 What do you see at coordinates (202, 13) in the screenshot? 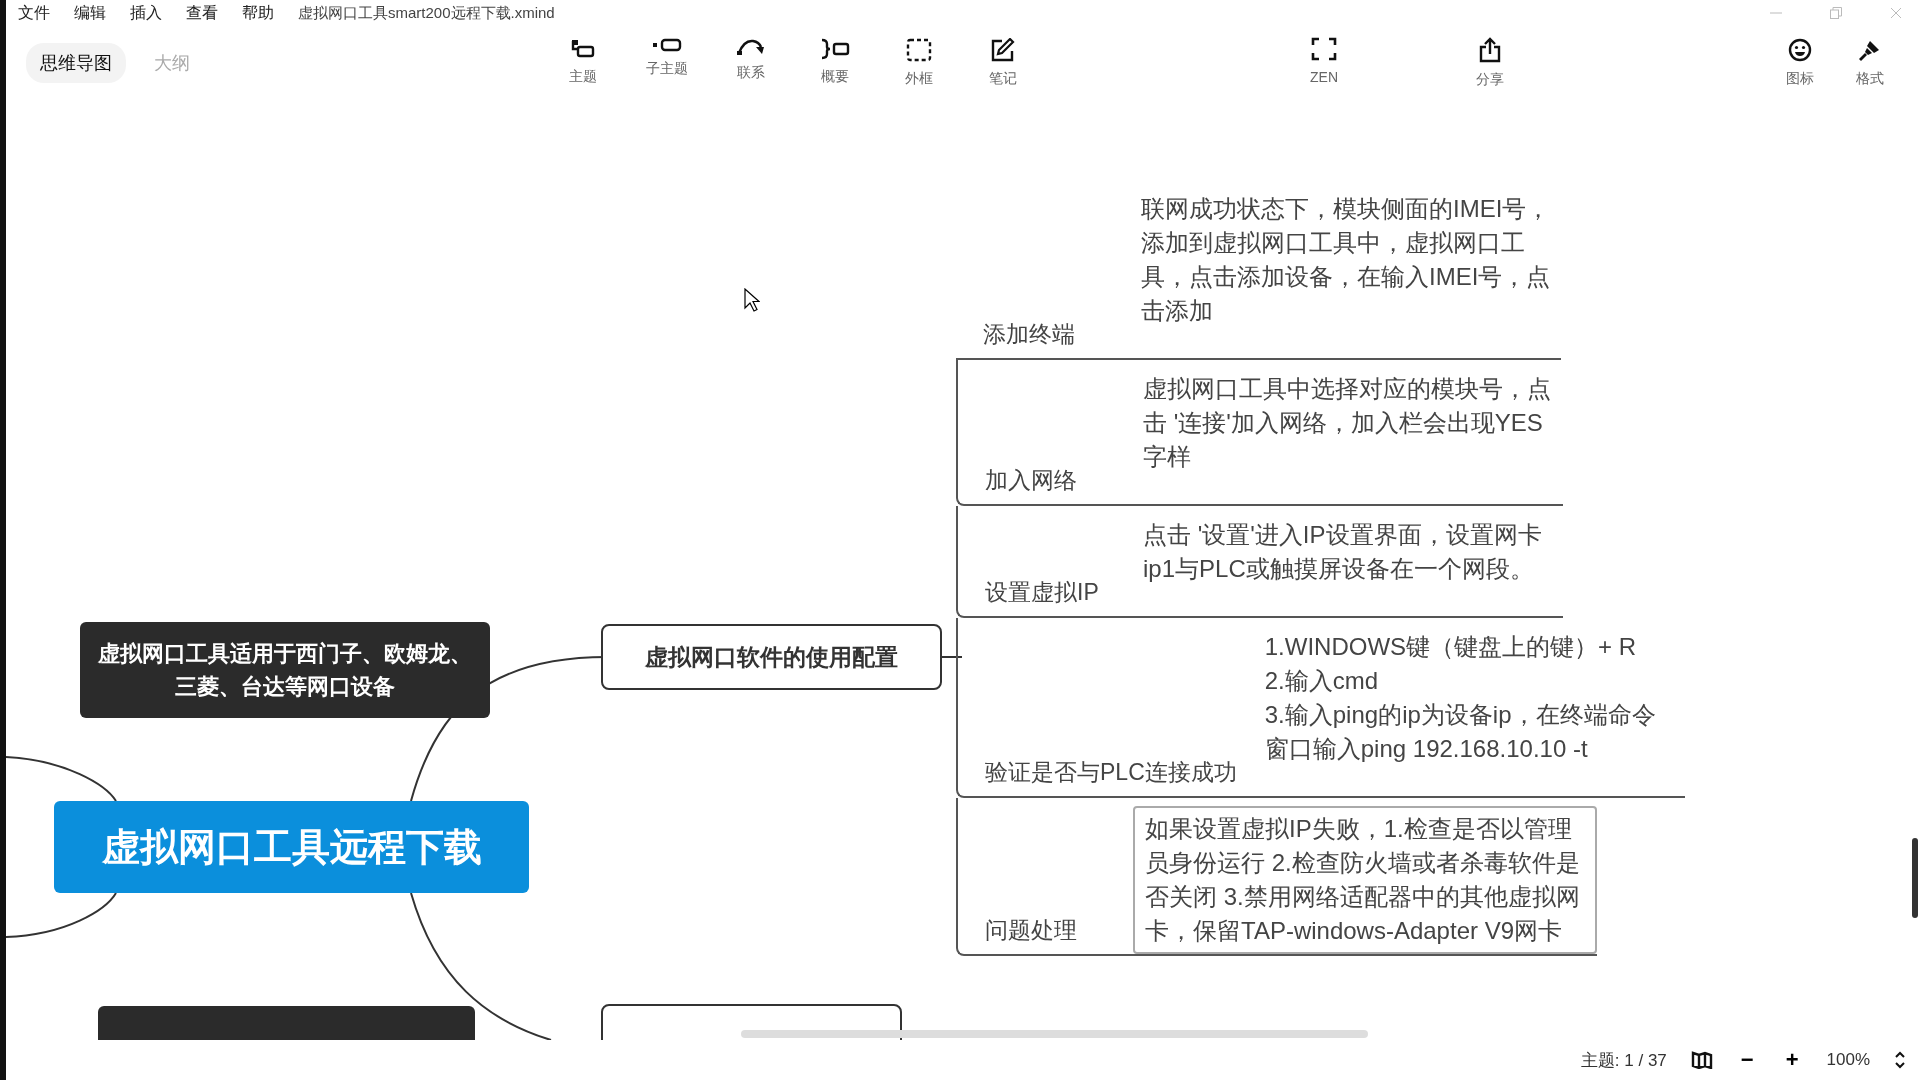
I see `menu-item: 查看` at bounding box center [202, 13].